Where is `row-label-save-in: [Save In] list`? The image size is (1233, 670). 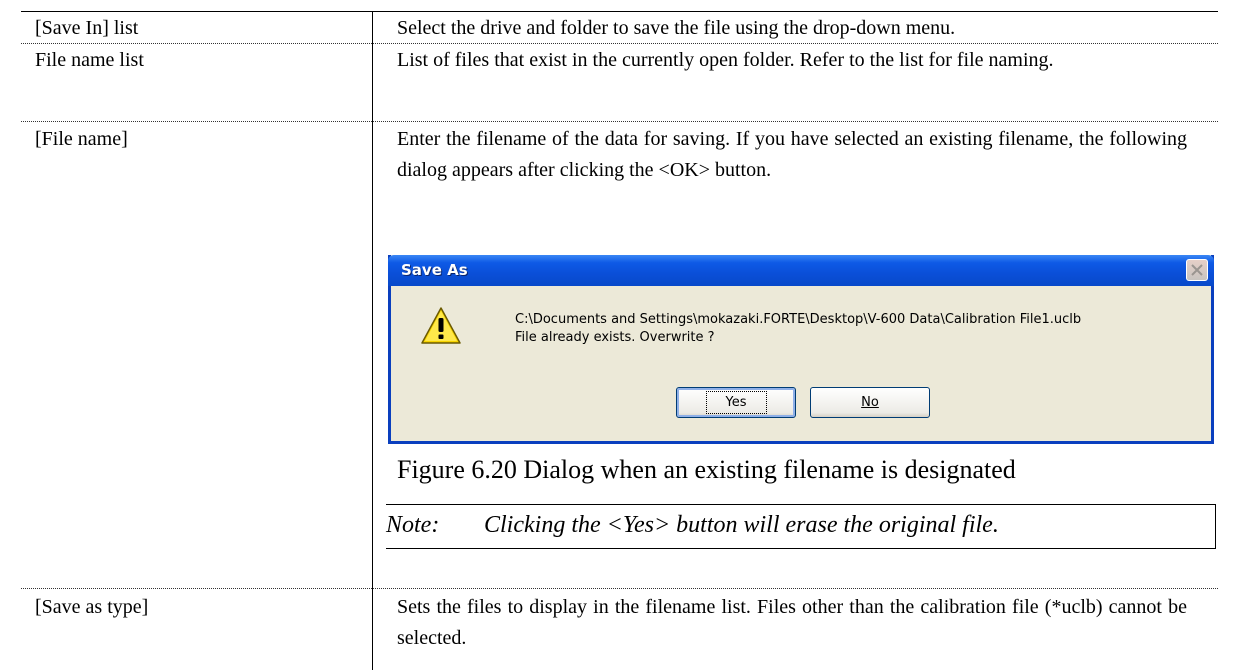
row-label-save-in: [Save In] list is located at coordinates (87, 28).